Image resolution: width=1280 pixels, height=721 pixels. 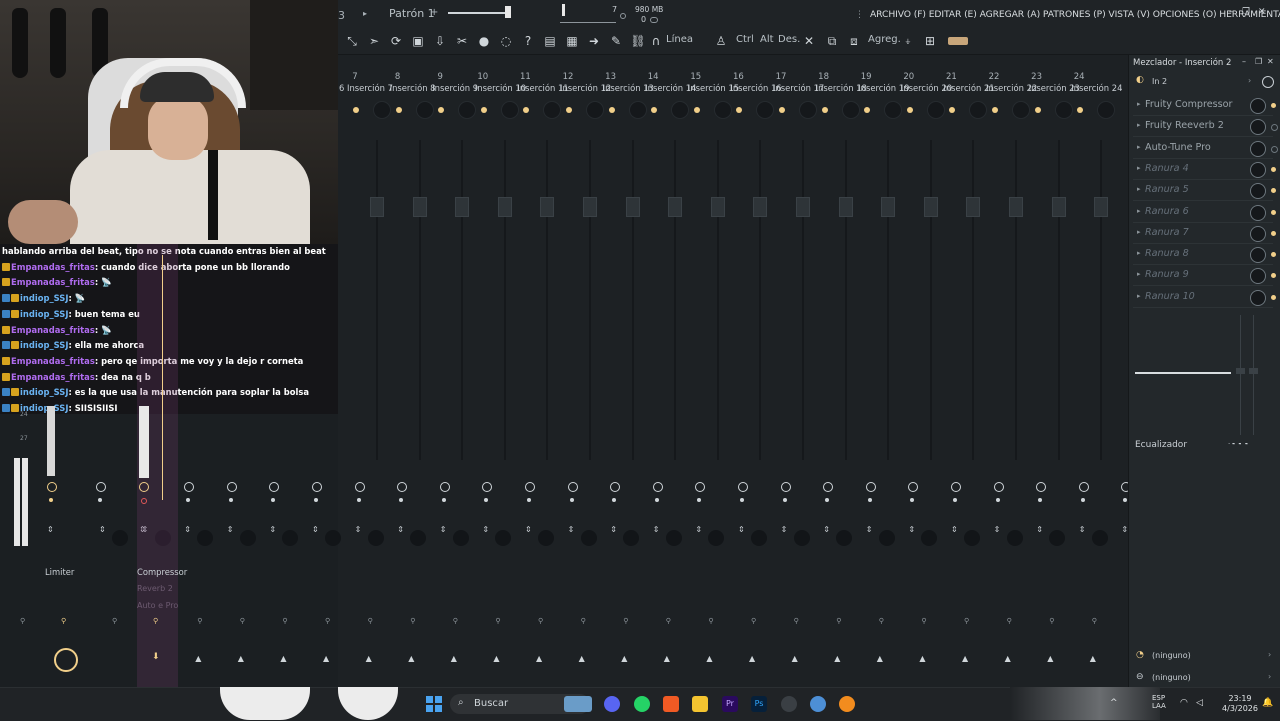 What do you see at coordinates (628, 88) in the screenshot?
I see `insert-name: Inserción 13` at bounding box center [628, 88].